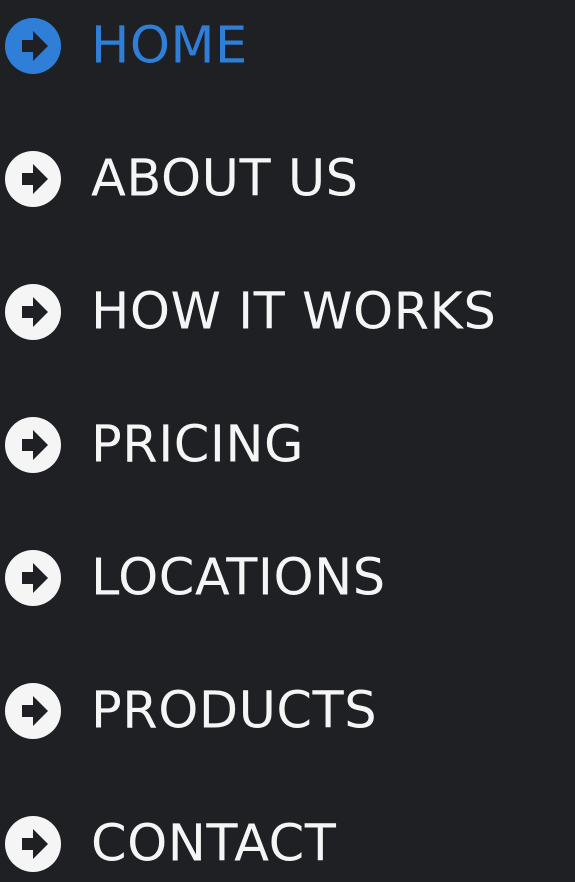 The image size is (575, 882). I want to click on nav-item-label: PRICING, so click(198, 445).